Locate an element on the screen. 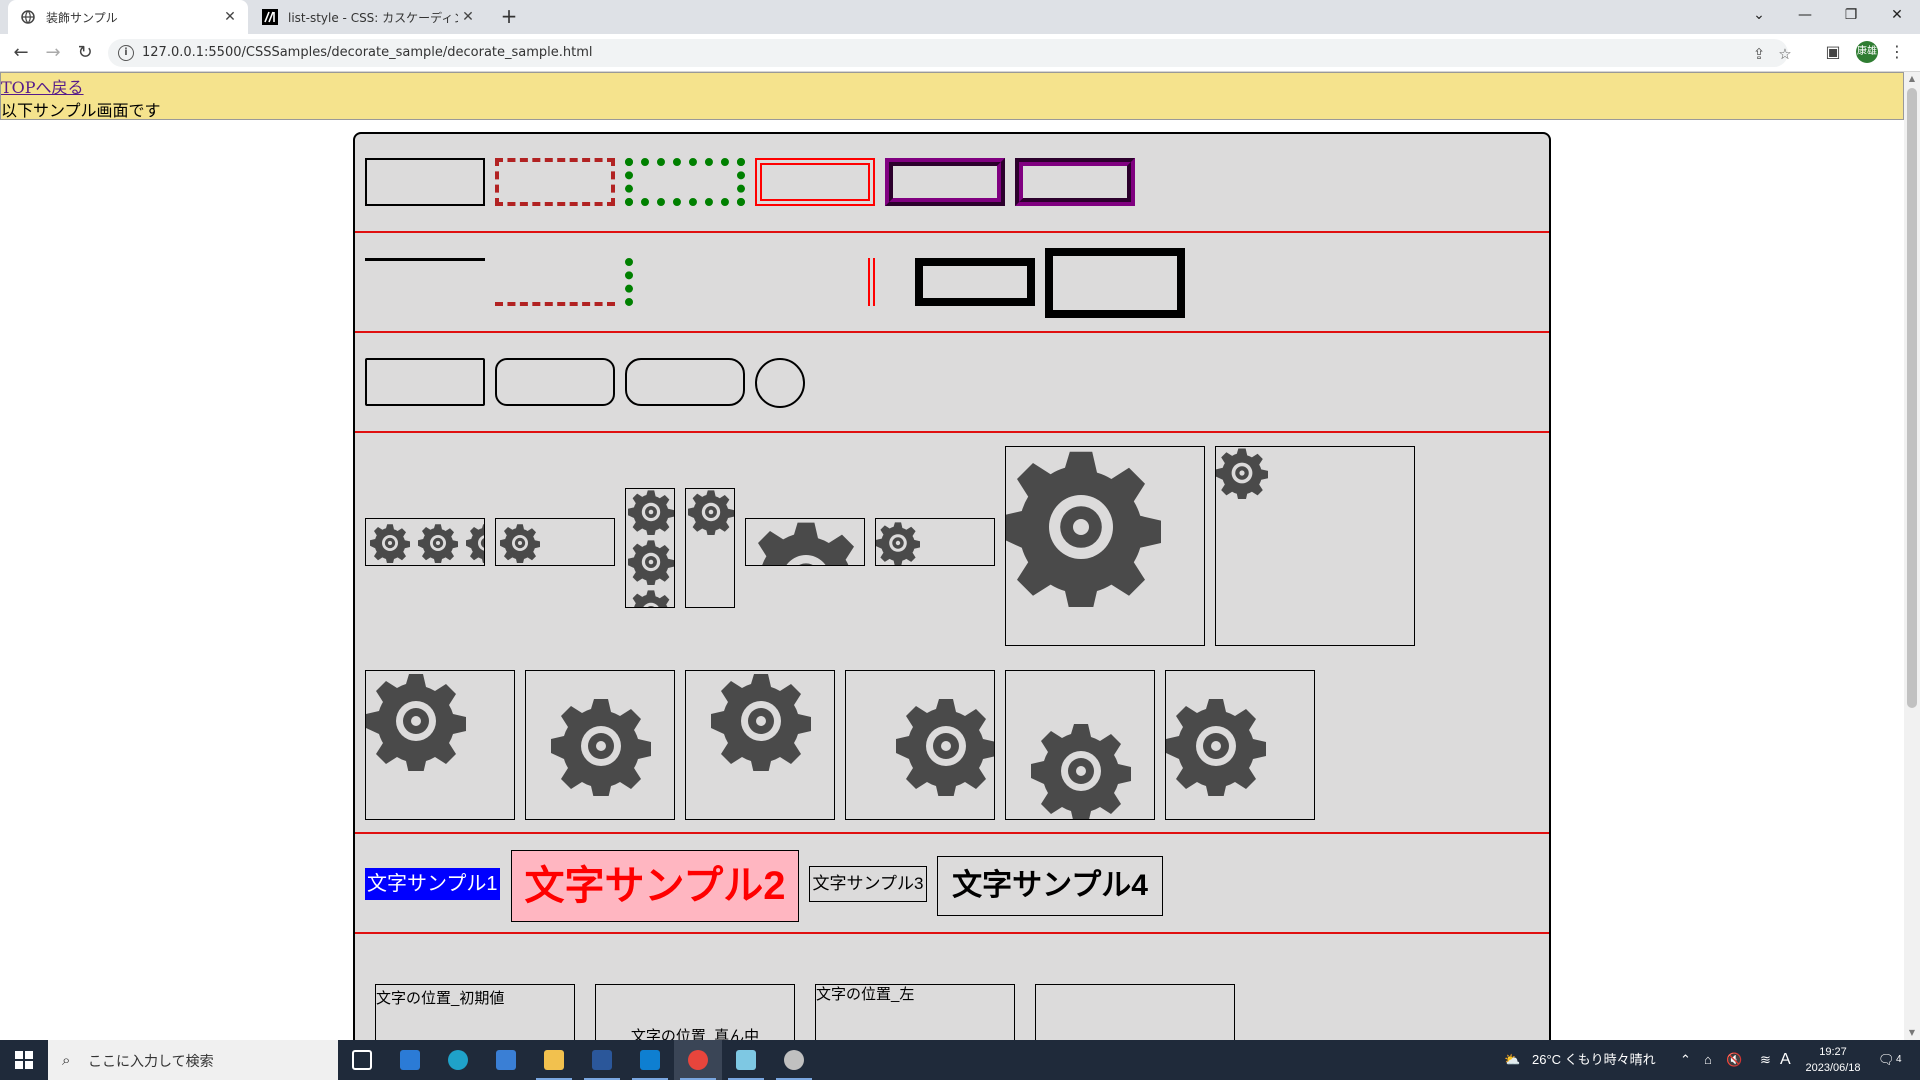 The height and width of the screenshot is (1084, 1920). page-scrollbar: ▲ ▼ is located at coordinates (1912, 556).